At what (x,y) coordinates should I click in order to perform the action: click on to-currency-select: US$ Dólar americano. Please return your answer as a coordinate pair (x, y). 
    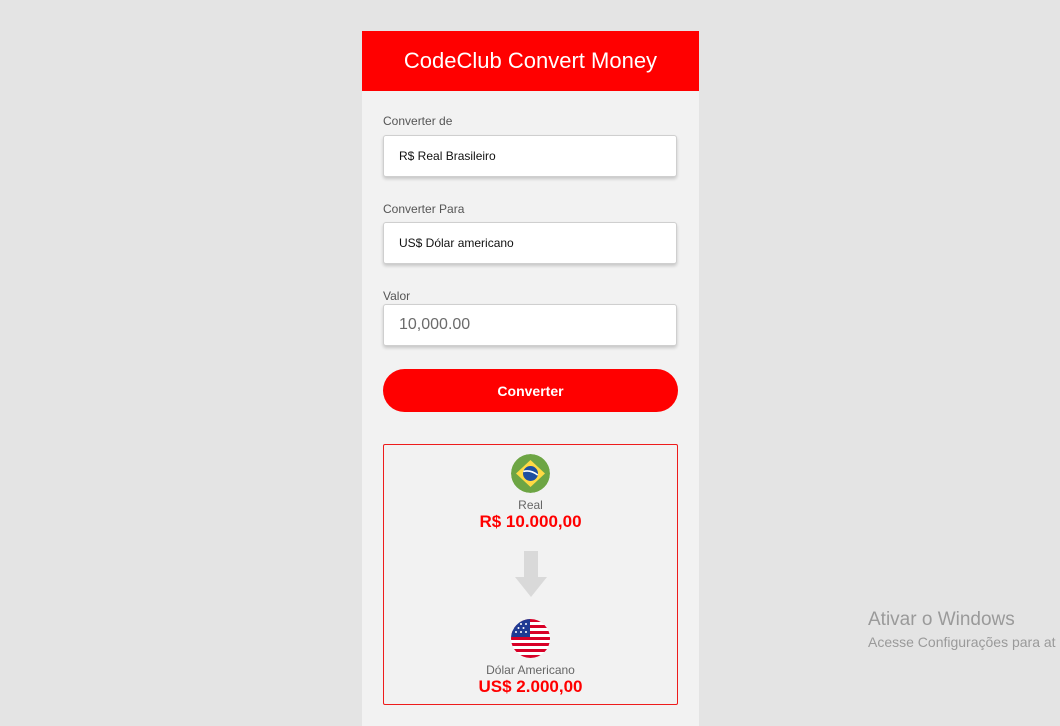
    Looking at the image, I should click on (530, 243).